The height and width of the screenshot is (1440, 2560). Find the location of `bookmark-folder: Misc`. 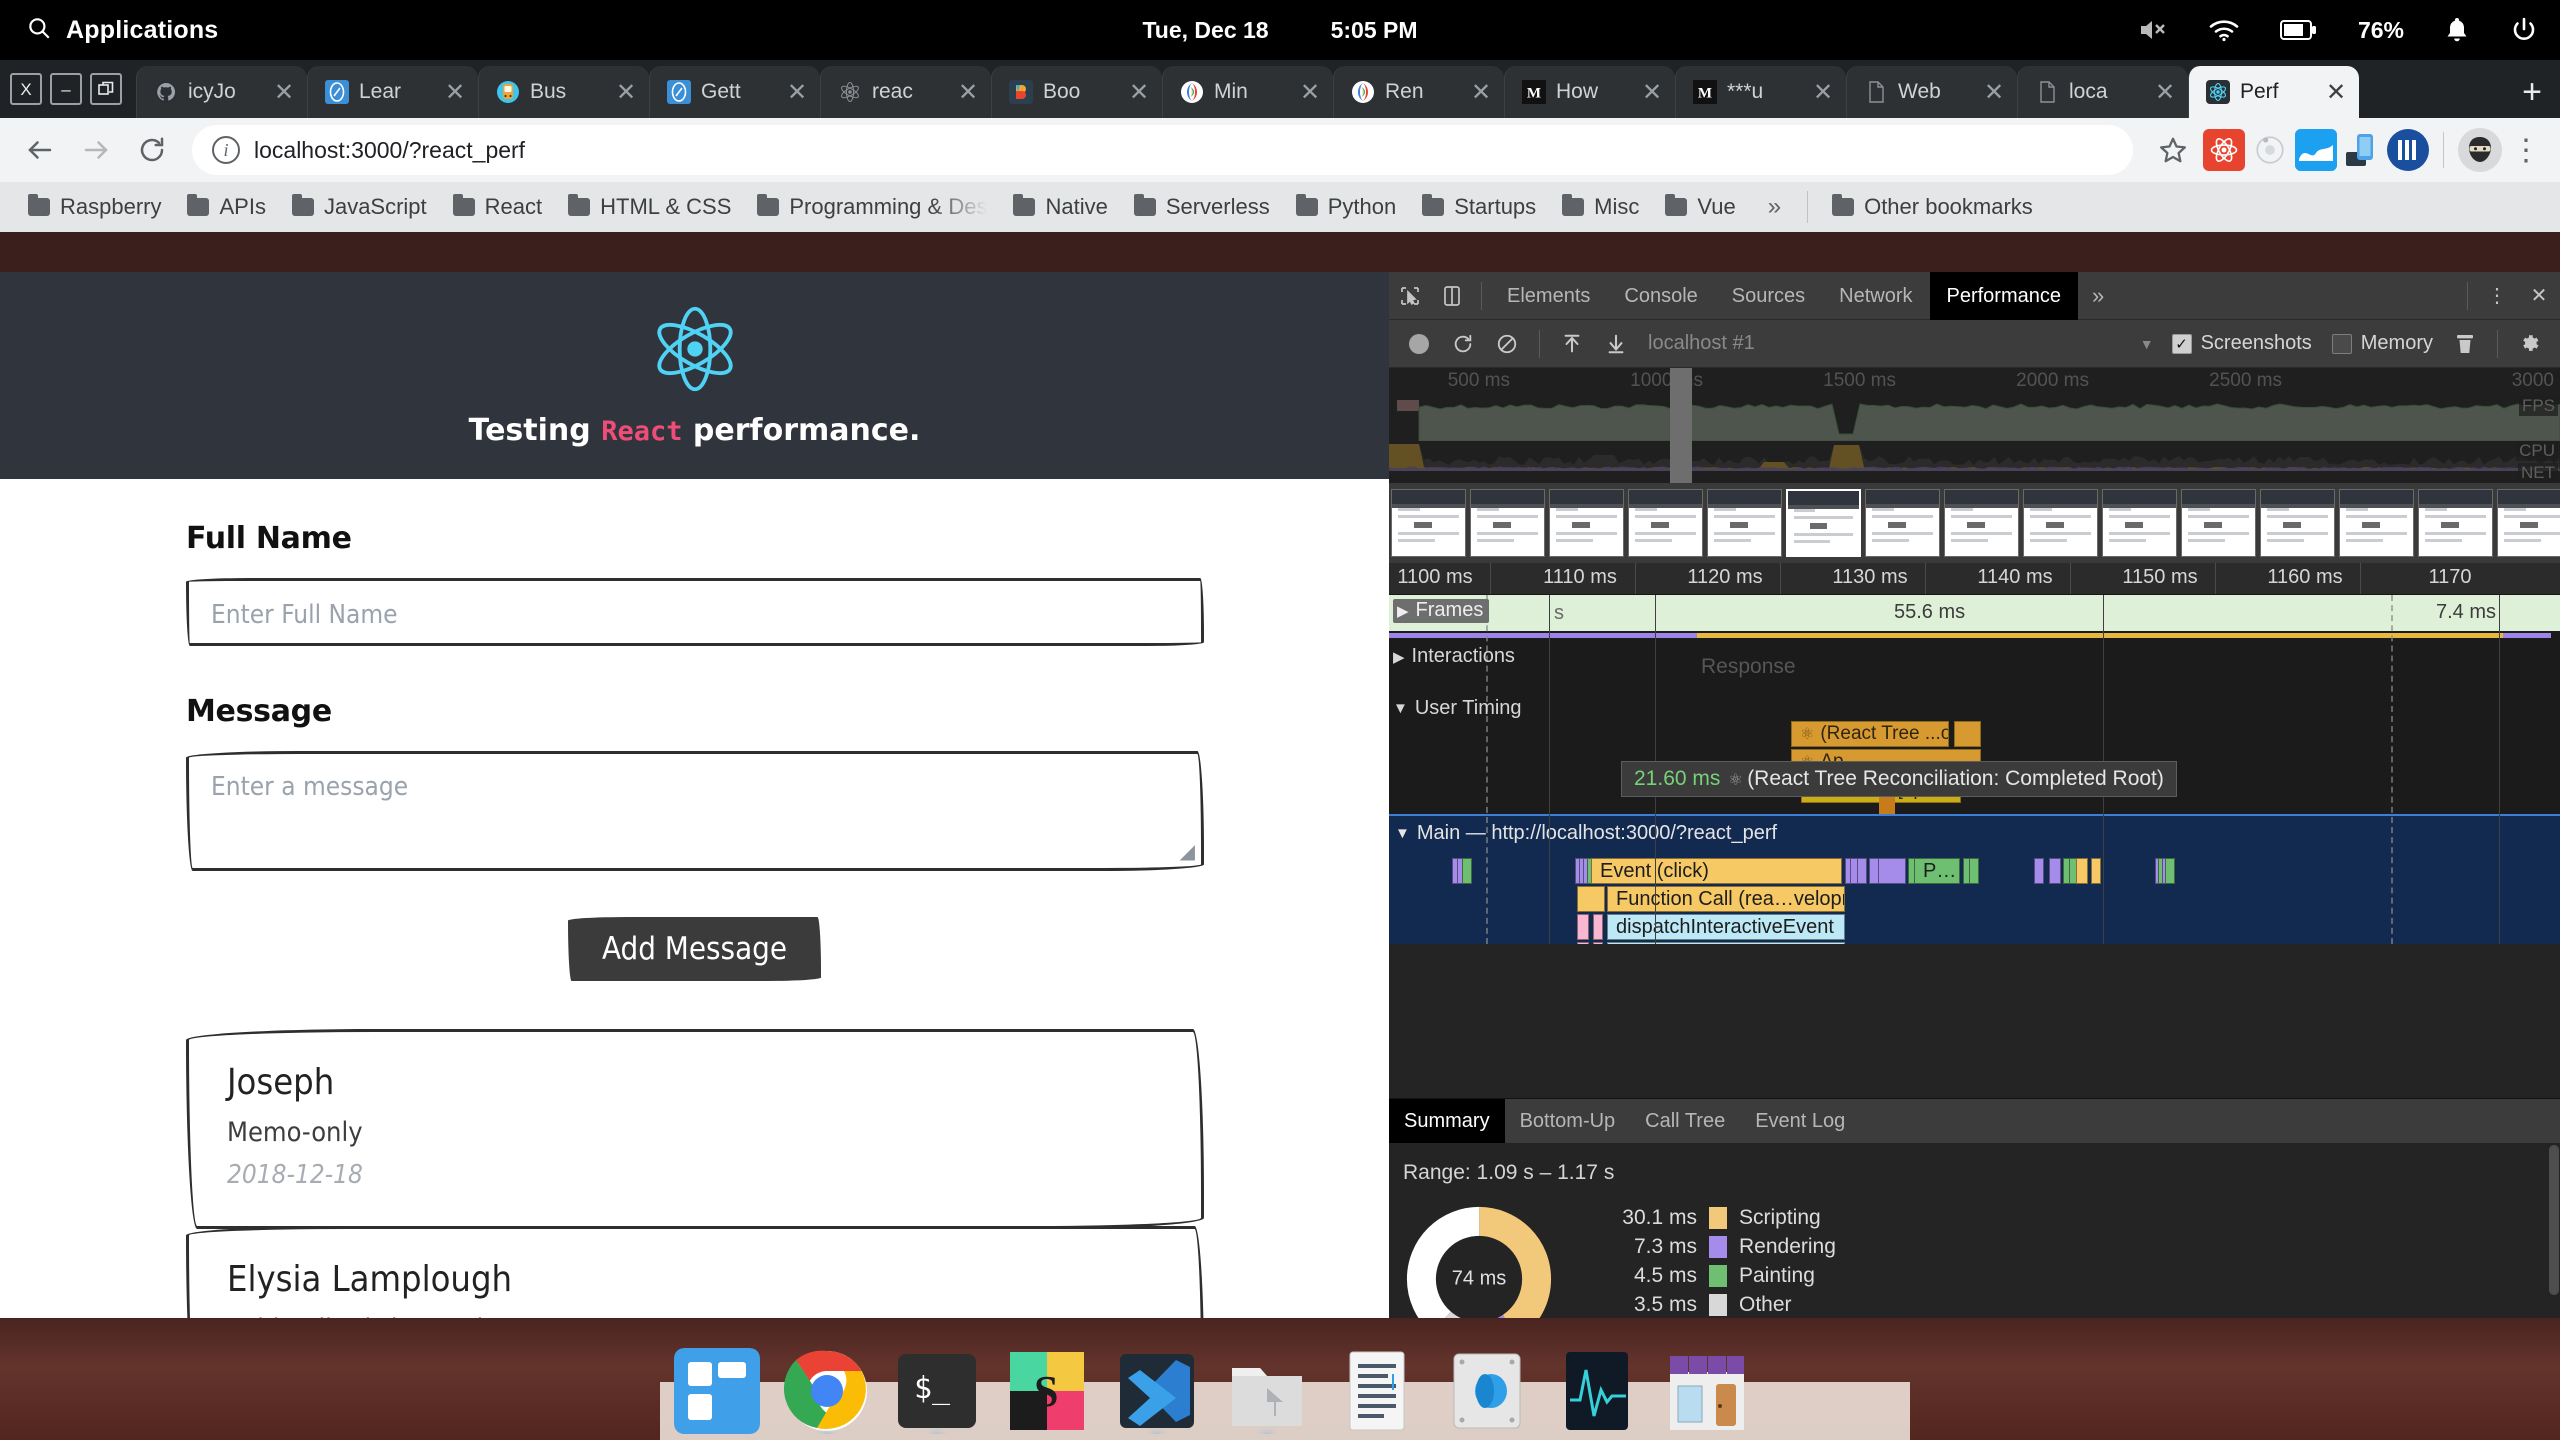

bookmark-folder: Misc is located at coordinates (1600, 207).